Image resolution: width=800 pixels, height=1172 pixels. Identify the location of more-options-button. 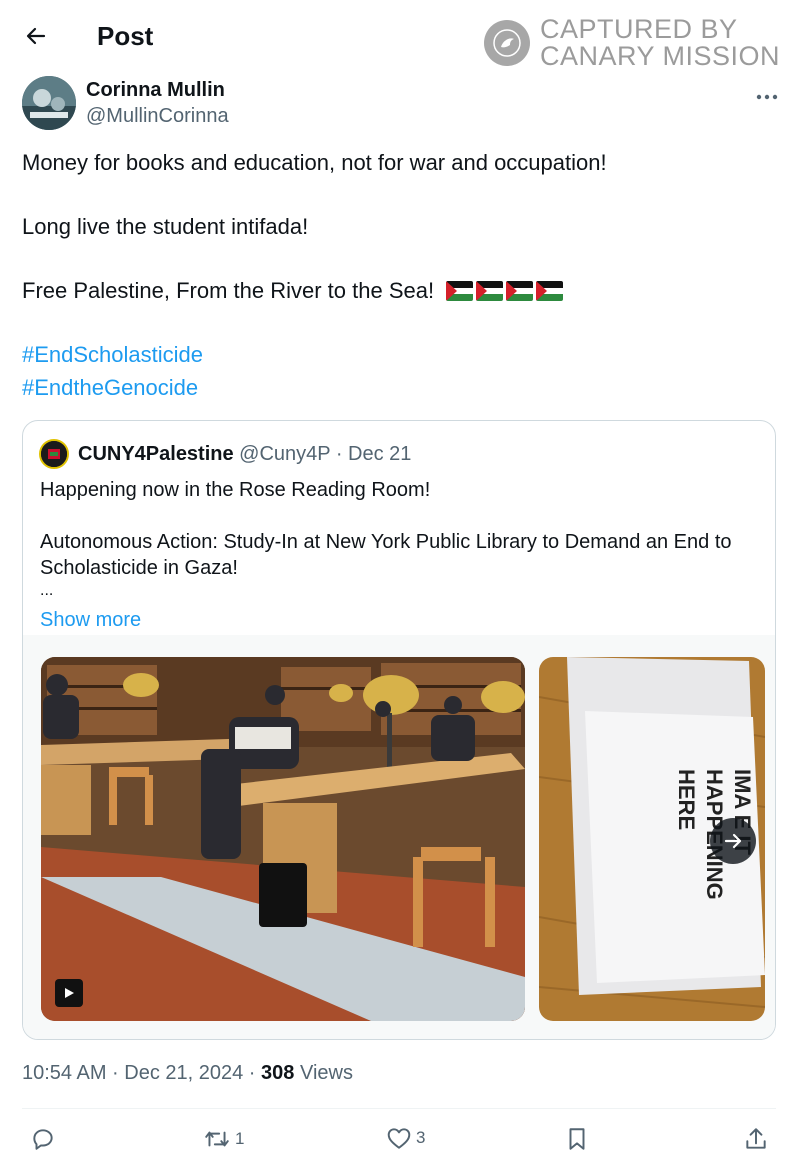
(767, 93).